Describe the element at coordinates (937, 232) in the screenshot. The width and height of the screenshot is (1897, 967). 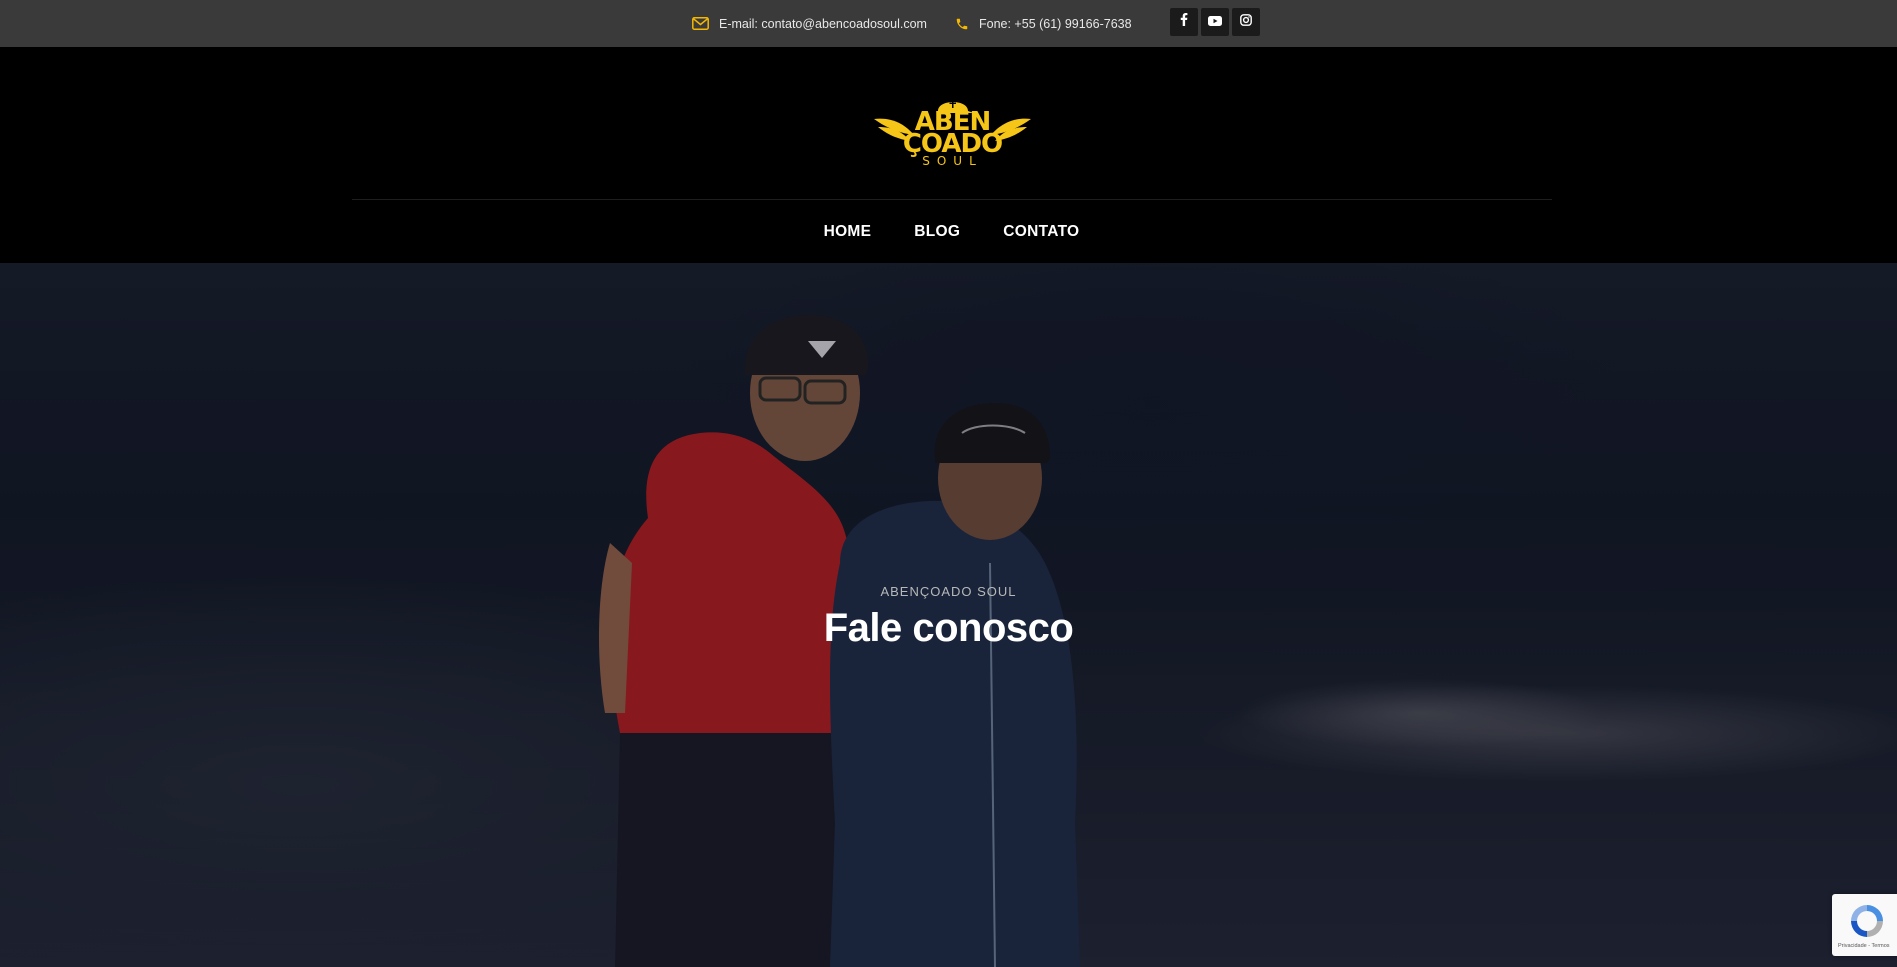
I see `nav-item-blog: BLOG` at that location.